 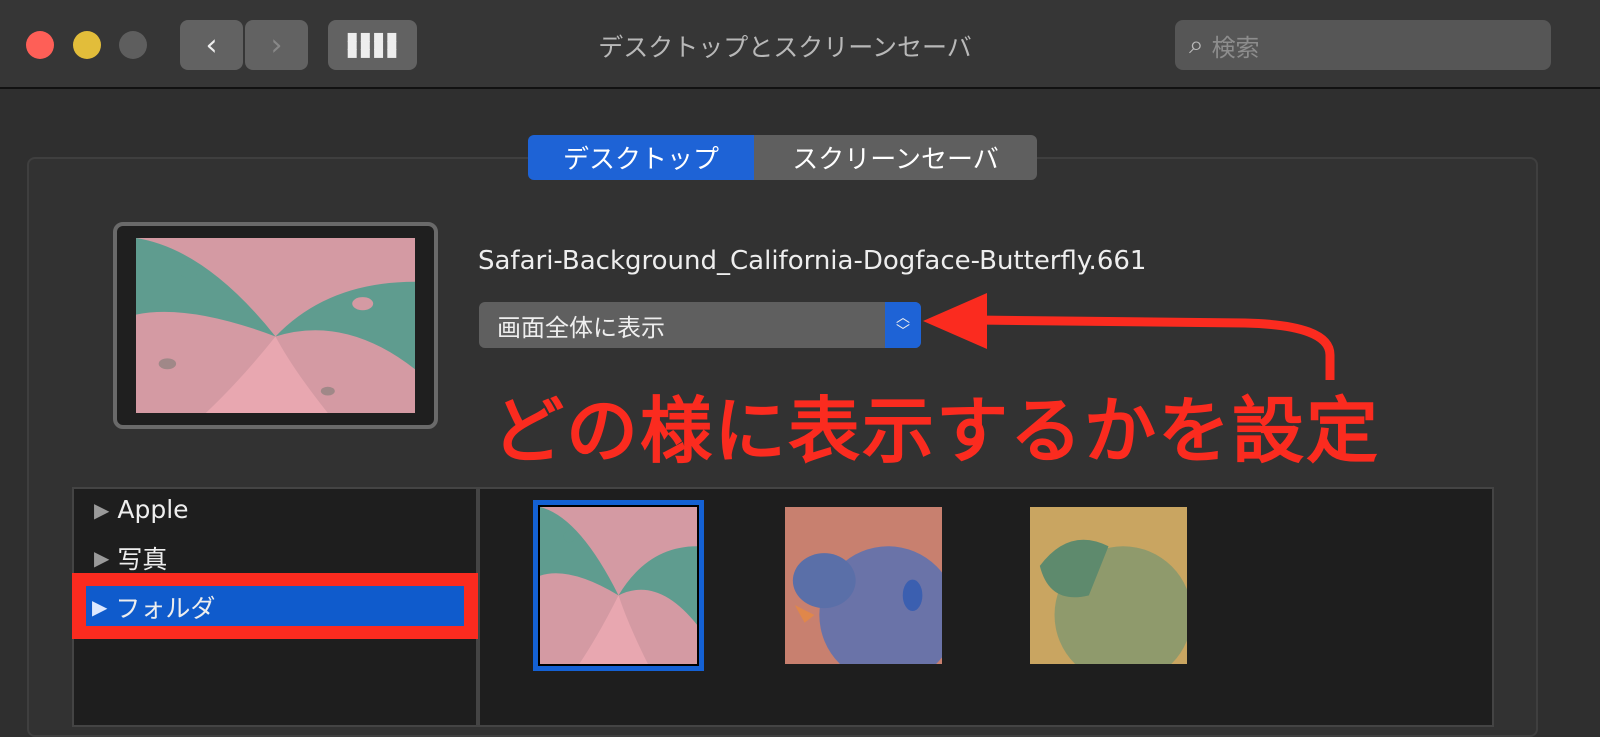 What do you see at coordinates (153, 509) in the screenshot?
I see `item-label: Apple` at bounding box center [153, 509].